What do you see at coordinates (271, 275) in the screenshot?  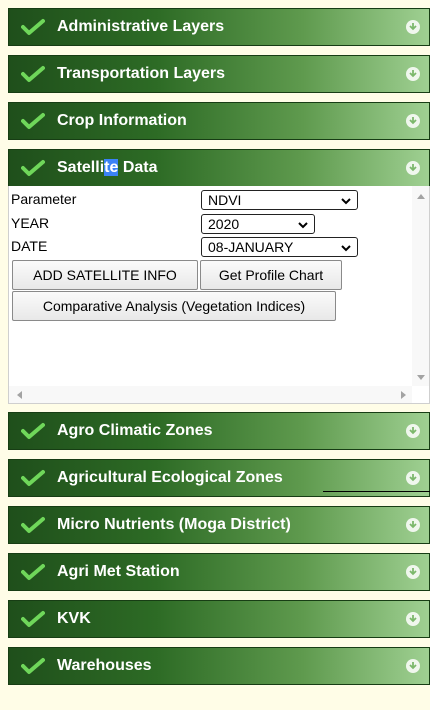 I see `get-profile-chart-button: Get Profile Chart` at bounding box center [271, 275].